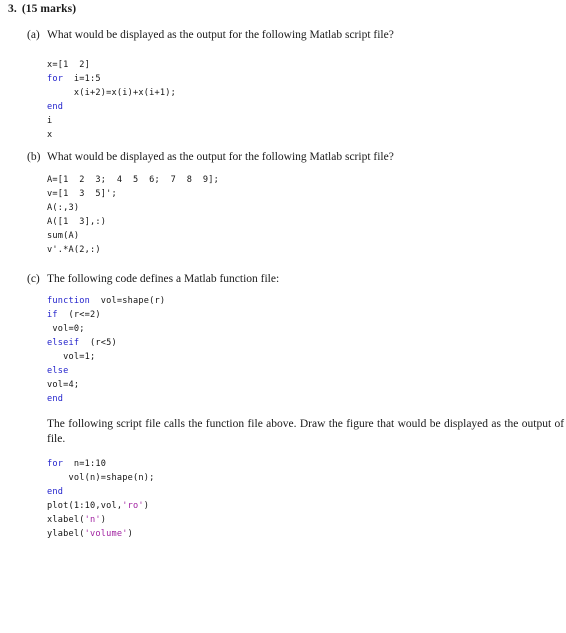  I want to click on question-heading: 3. (15 marks), so click(42, 9).